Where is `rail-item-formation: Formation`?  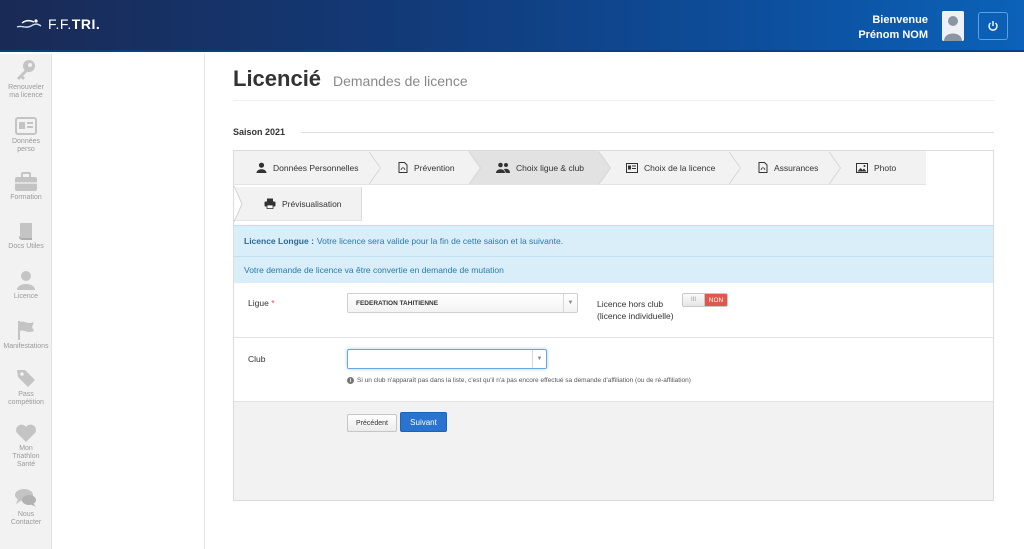 rail-item-formation: Formation is located at coordinates (26, 187).